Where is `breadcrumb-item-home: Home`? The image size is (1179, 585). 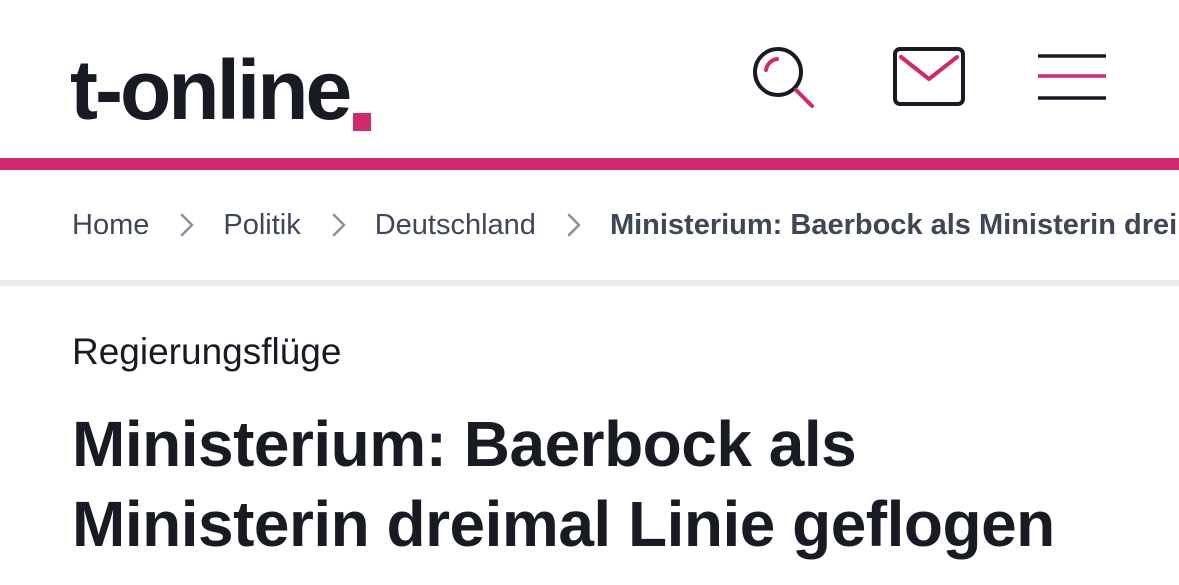
breadcrumb-item-home: Home is located at coordinates (110, 225).